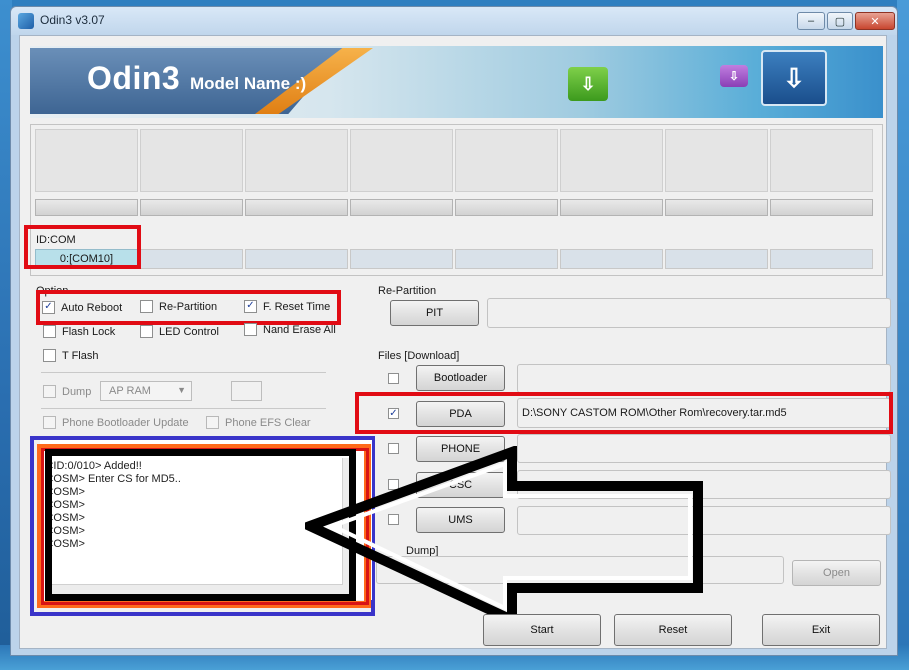  I want to click on dump-checkbox: Dump, so click(67, 391).